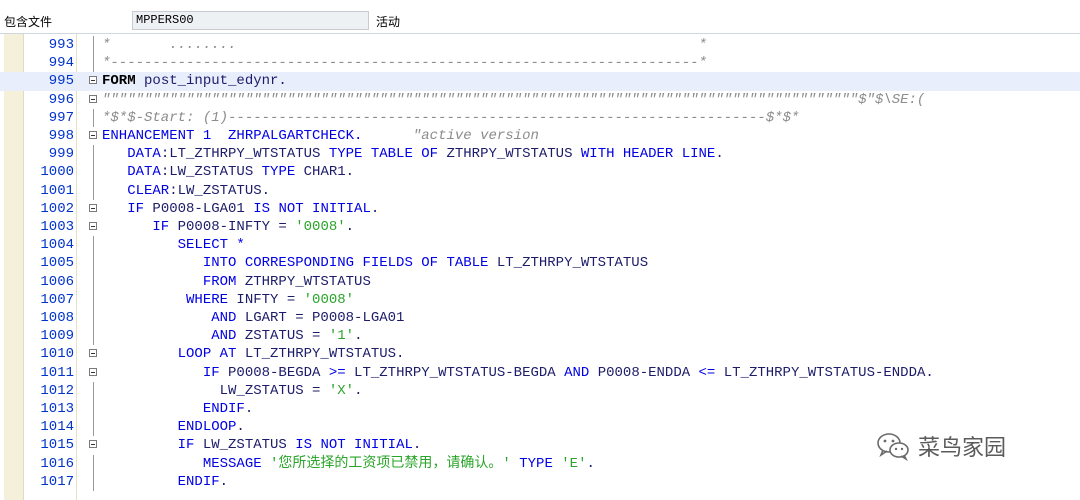  What do you see at coordinates (57, 390) in the screenshot?
I see `line-number: 1012` at bounding box center [57, 390].